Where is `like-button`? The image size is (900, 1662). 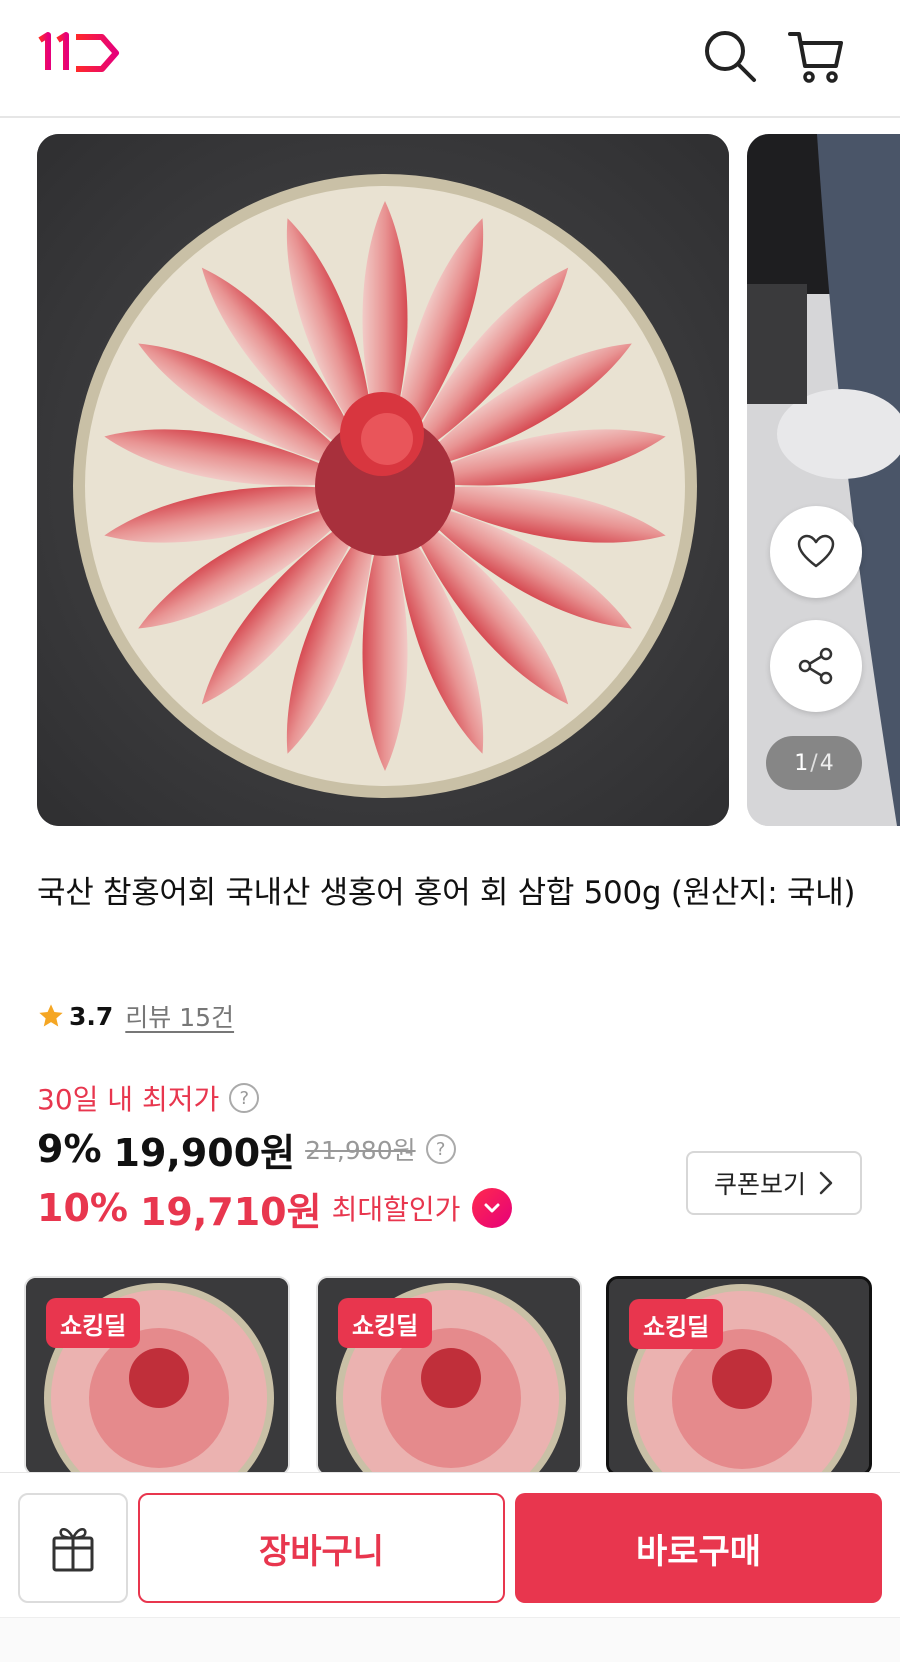 like-button is located at coordinates (816, 552).